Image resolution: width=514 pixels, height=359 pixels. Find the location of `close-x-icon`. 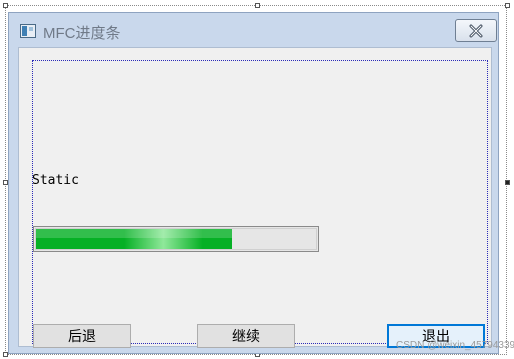

close-x-icon is located at coordinates (476, 30).